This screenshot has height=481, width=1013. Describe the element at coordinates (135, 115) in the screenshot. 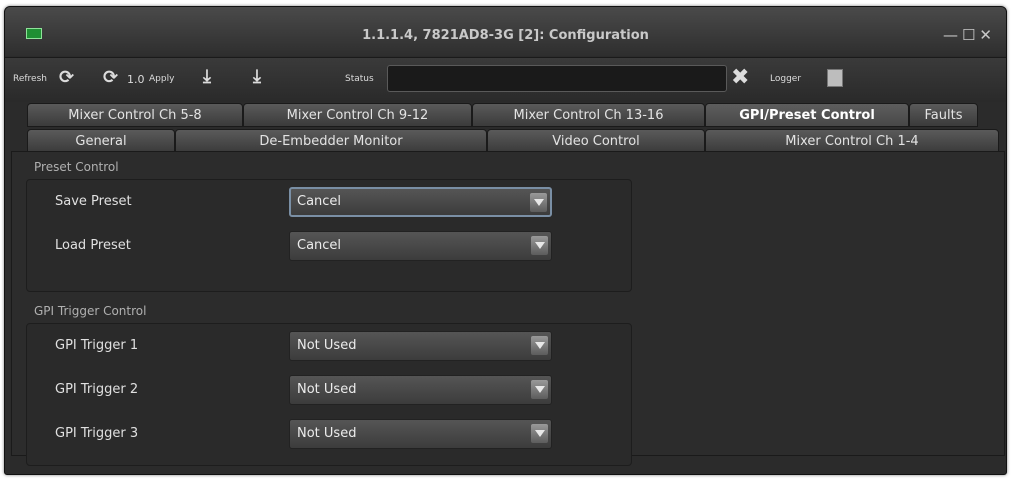

I see `tab-mixer-ch-5-8: Mixer Control Ch 5-8` at that location.